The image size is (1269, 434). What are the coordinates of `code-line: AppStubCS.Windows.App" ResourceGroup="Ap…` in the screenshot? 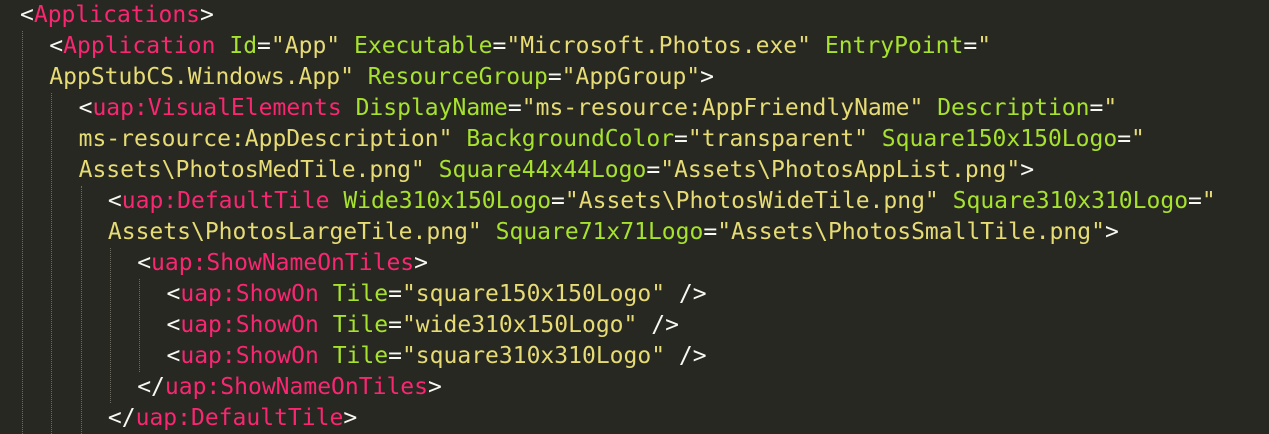 It's located at (381, 77).